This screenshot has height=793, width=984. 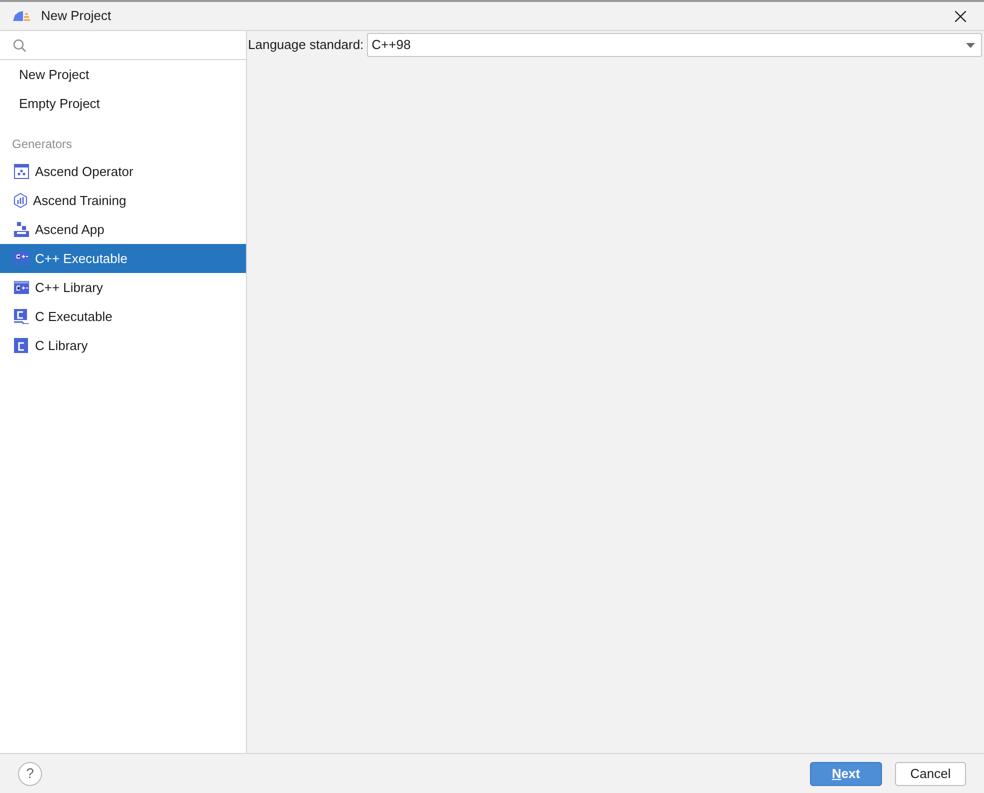 What do you see at coordinates (76, 16) in the screenshot?
I see `window-title: New Project` at bounding box center [76, 16].